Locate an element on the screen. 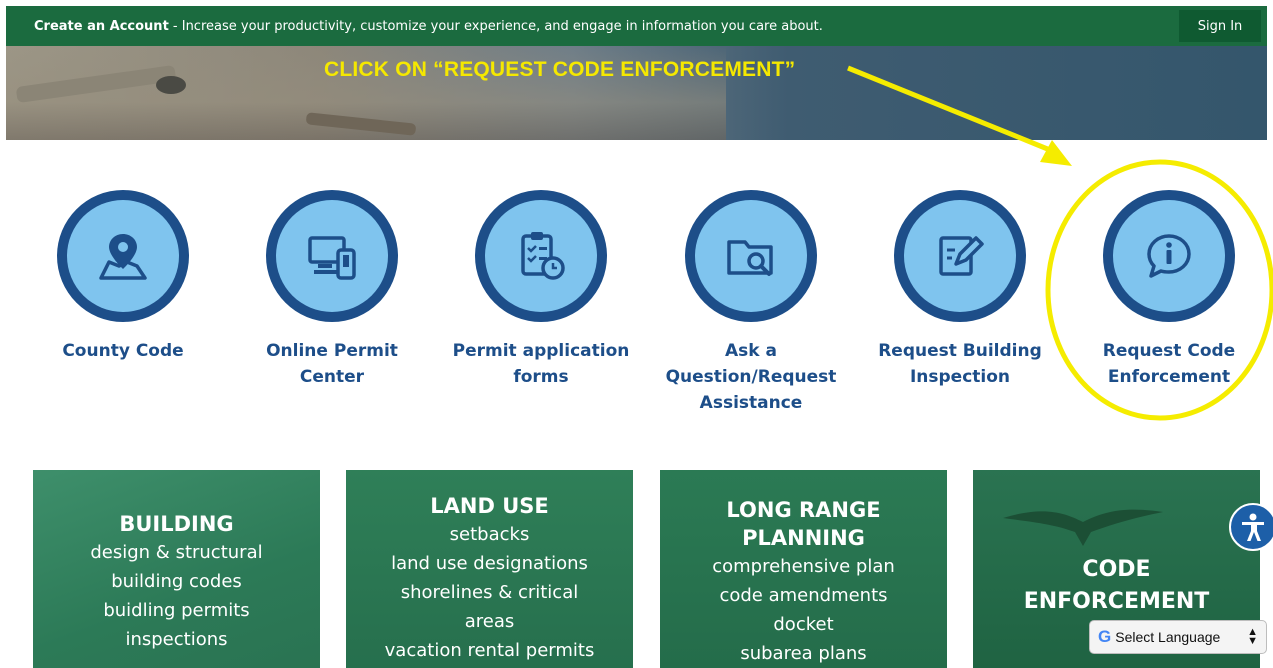 This screenshot has width=1273, height=668. tile-line: setbacks is located at coordinates (489, 534).